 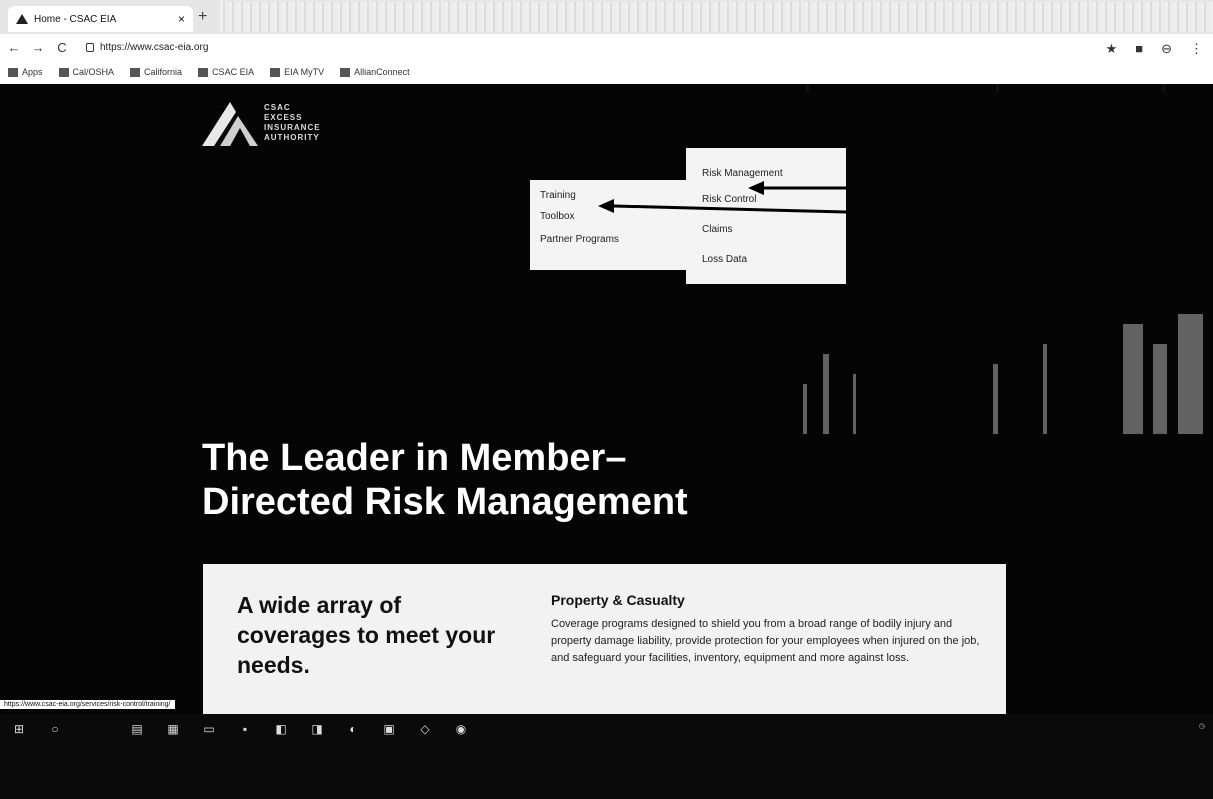 What do you see at coordinates (281, 731) in the screenshot?
I see `outlook-icon: ◧` at bounding box center [281, 731].